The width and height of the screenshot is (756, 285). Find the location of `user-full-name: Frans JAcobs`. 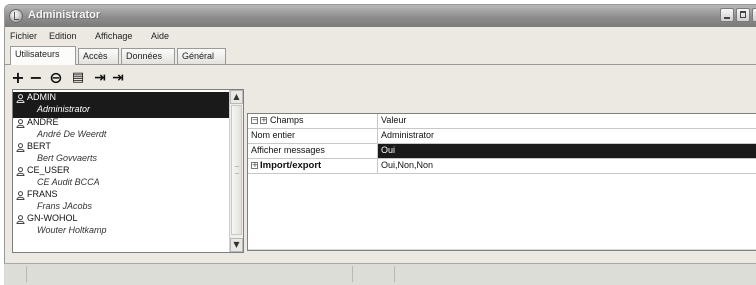

user-full-name: Frans JAcobs is located at coordinates (65, 206).